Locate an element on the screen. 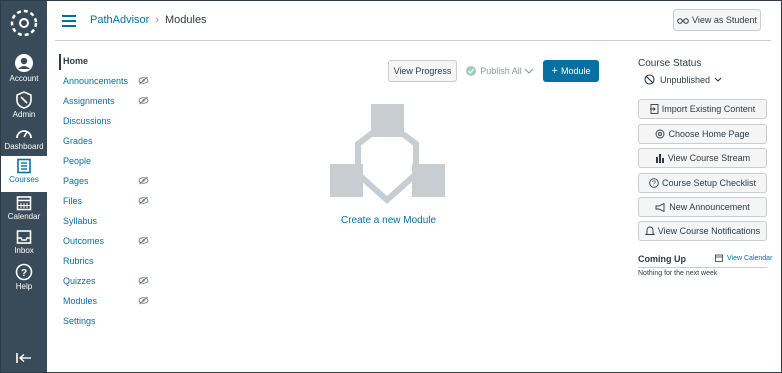 This screenshot has height=373, width=782. add-module-button: + Module is located at coordinates (571, 71).